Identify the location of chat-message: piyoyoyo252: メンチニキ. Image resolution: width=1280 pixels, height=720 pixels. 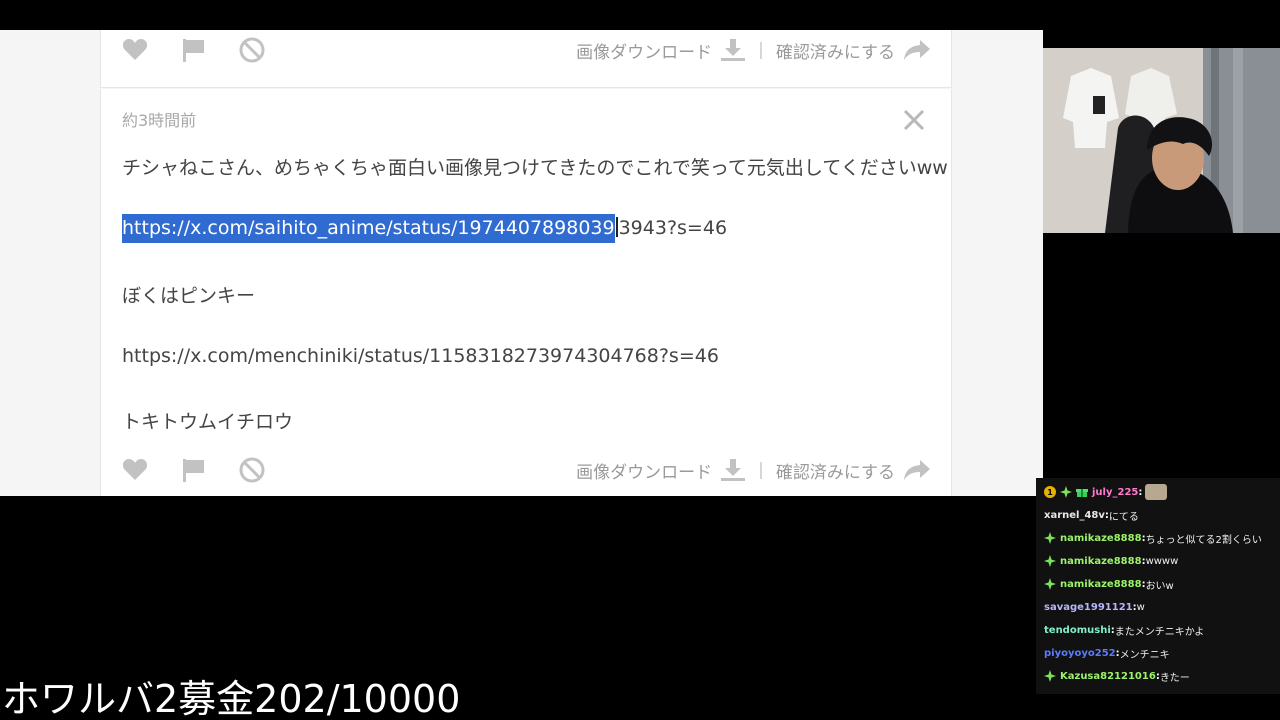
(1160, 653).